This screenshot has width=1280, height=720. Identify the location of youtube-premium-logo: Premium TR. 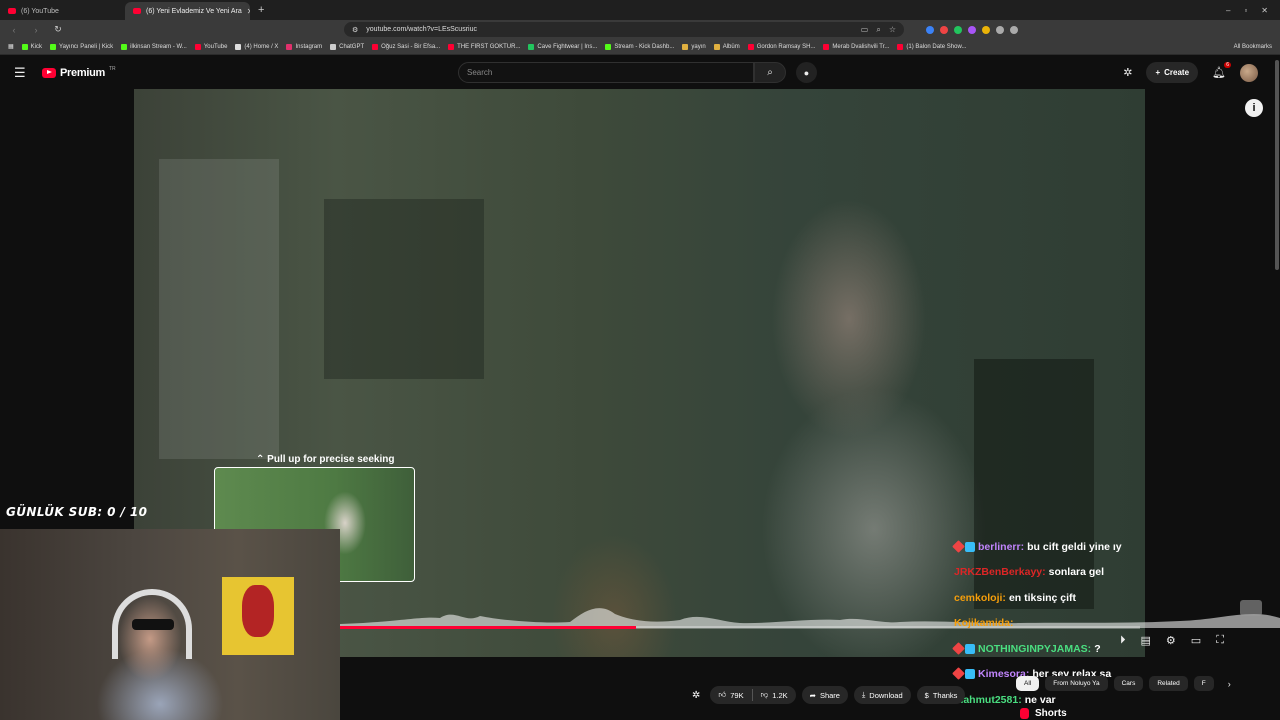
(79, 72).